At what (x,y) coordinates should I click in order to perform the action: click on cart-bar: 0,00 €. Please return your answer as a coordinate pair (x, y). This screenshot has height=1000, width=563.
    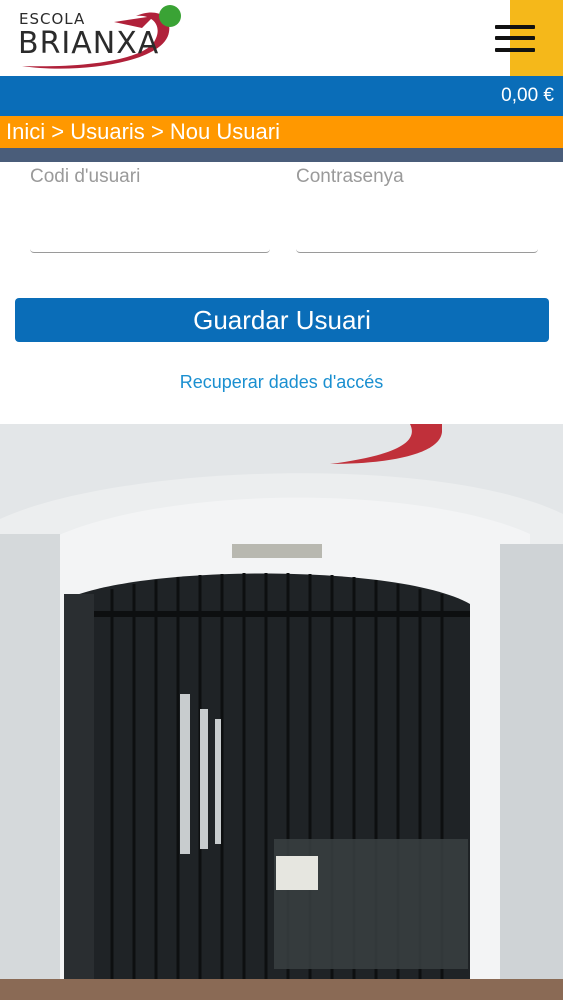
    Looking at the image, I should click on (281, 96).